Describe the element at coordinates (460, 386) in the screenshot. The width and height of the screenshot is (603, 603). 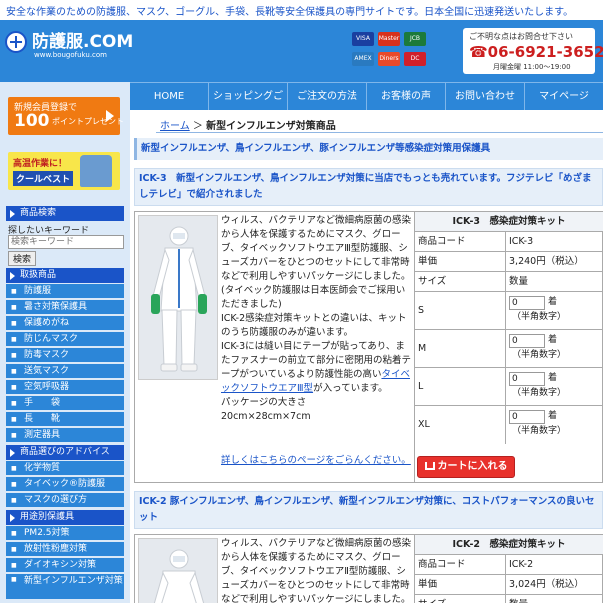
I see `size-l-label: L` at that location.